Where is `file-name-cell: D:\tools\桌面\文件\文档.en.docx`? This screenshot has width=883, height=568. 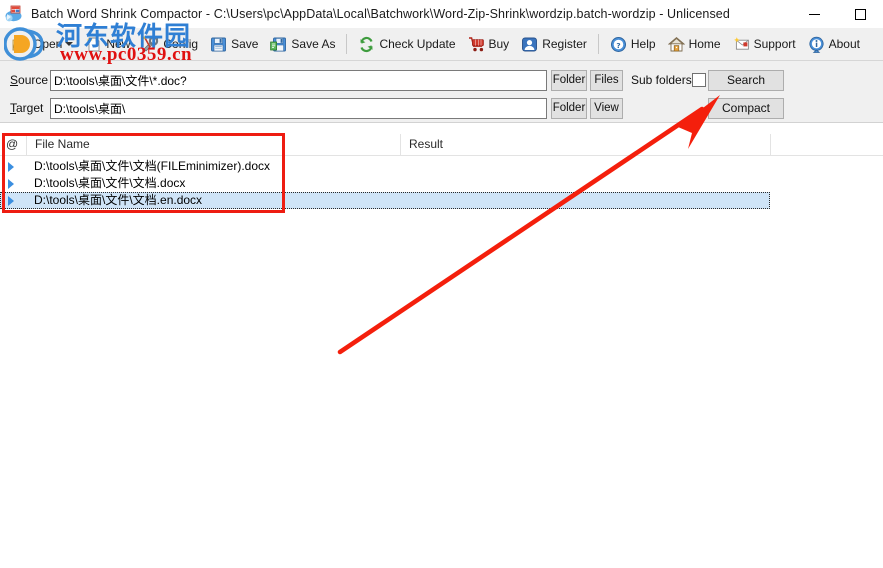 file-name-cell: D:\tools\桌面\文件\文档.en.docx is located at coordinates (118, 200).